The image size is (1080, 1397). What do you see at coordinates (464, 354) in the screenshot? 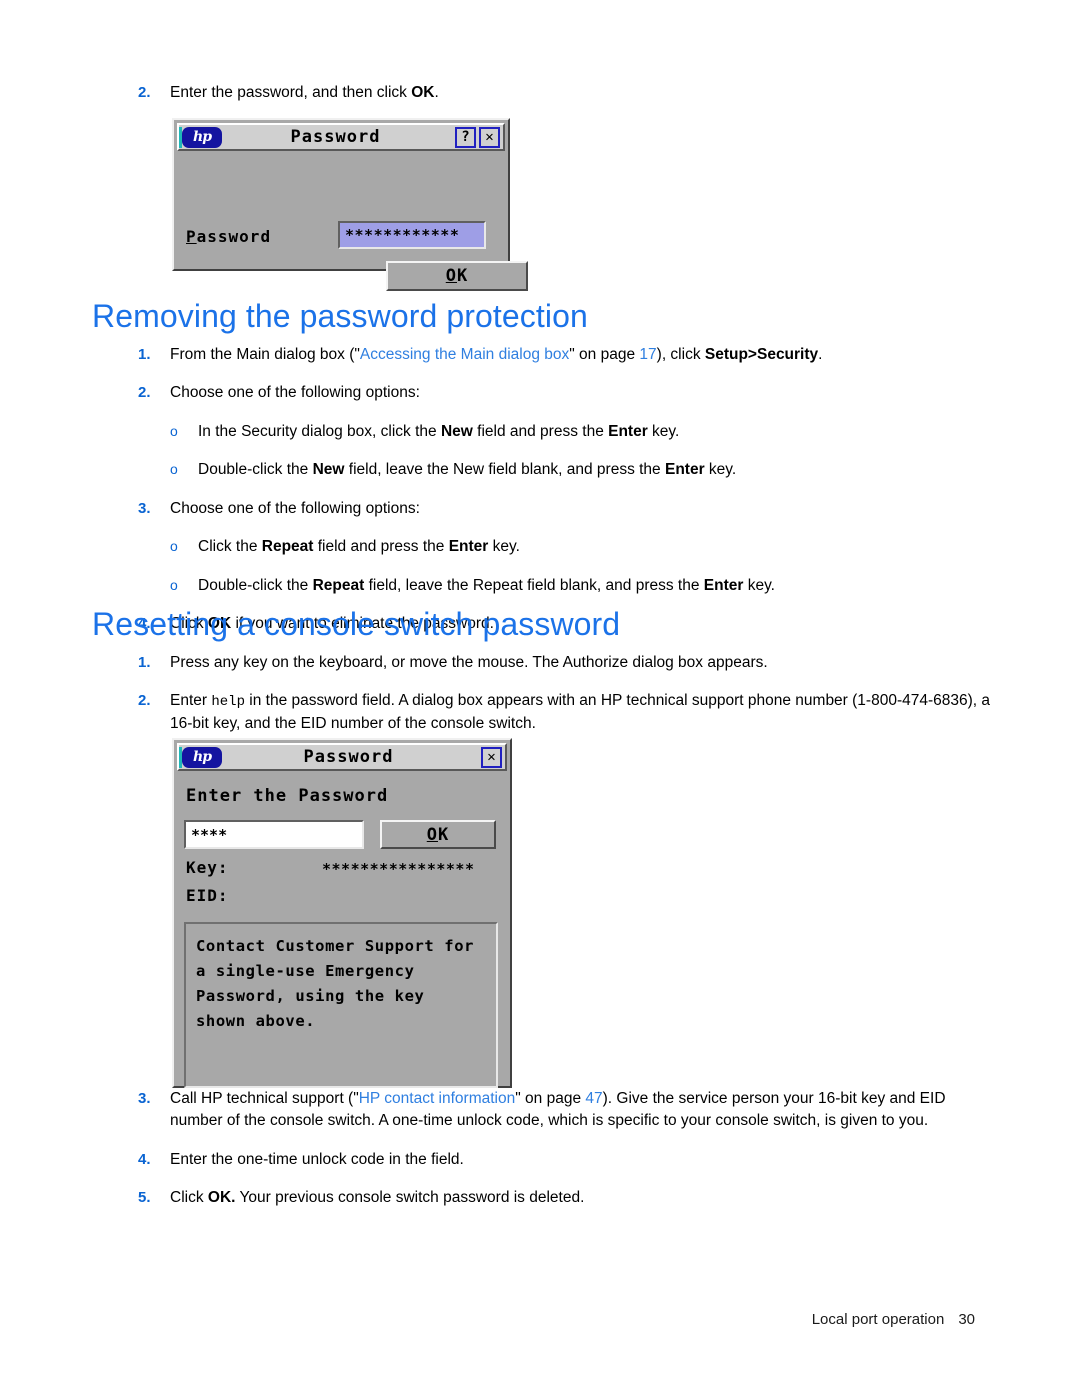
I see `cross-reference-link: Accessing the Main dialog box` at bounding box center [464, 354].